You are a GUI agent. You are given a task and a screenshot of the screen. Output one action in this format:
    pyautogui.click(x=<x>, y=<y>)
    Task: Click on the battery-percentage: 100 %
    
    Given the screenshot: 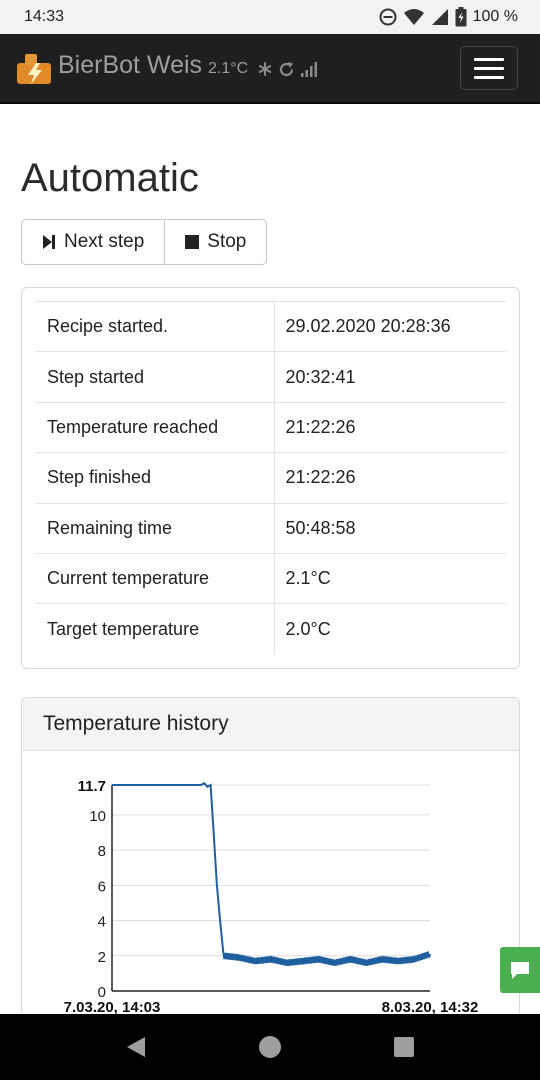 What is the action you would take?
    pyautogui.click(x=495, y=16)
    